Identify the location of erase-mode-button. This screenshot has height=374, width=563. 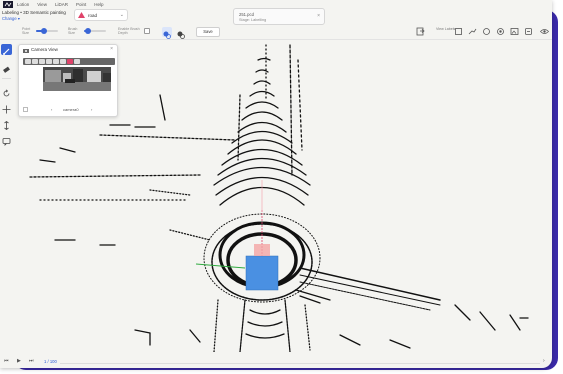
(181, 33).